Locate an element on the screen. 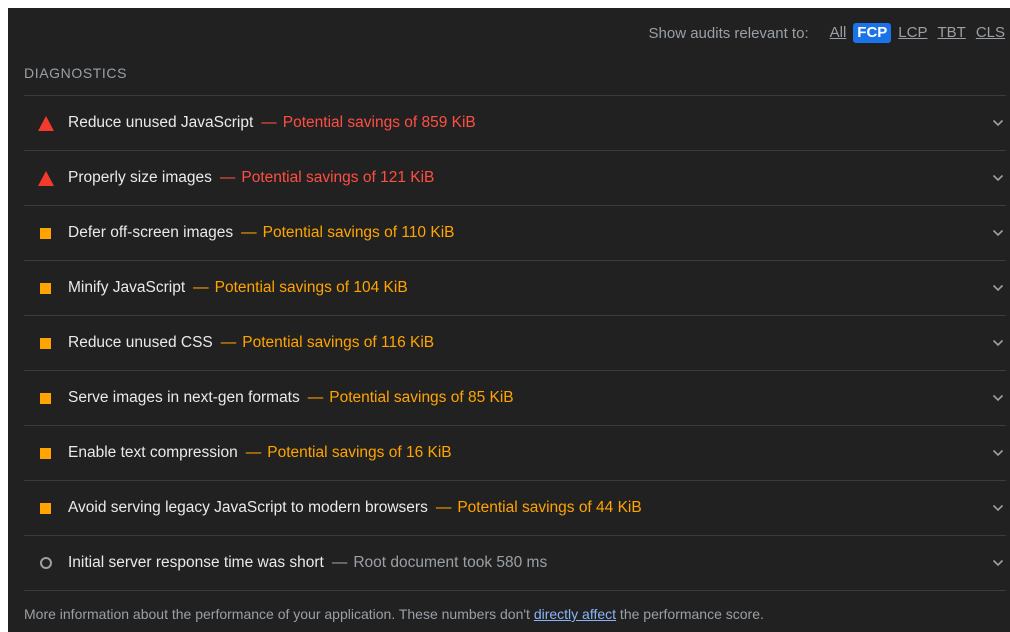 This screenshot has height=632, width=1010. directly-affect-link: directly affect is located at coordinates (575, 614).